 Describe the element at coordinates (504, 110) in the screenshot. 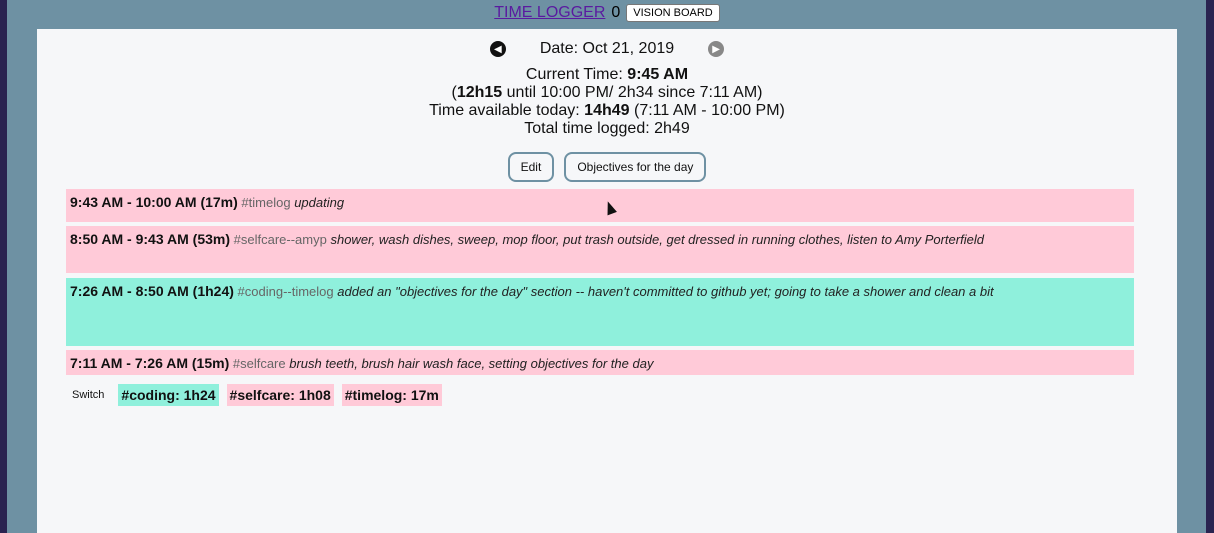

I see `available-label: Time available today:` at that location.